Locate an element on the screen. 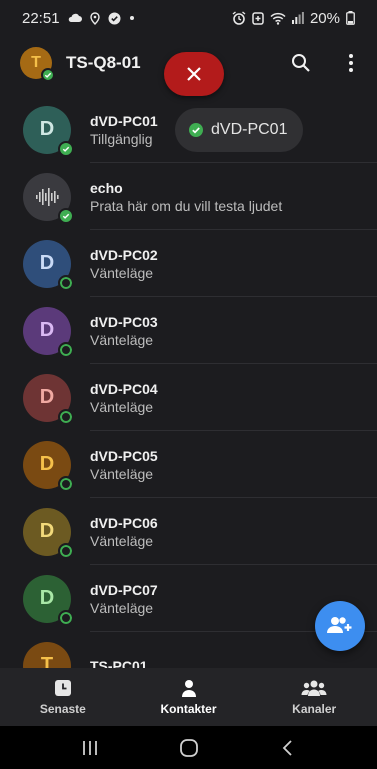 The height and width of the screenshot is (769, 377). contact-texts: dVD-PC01 Tillgänglig is located at coordinates (124, 130).